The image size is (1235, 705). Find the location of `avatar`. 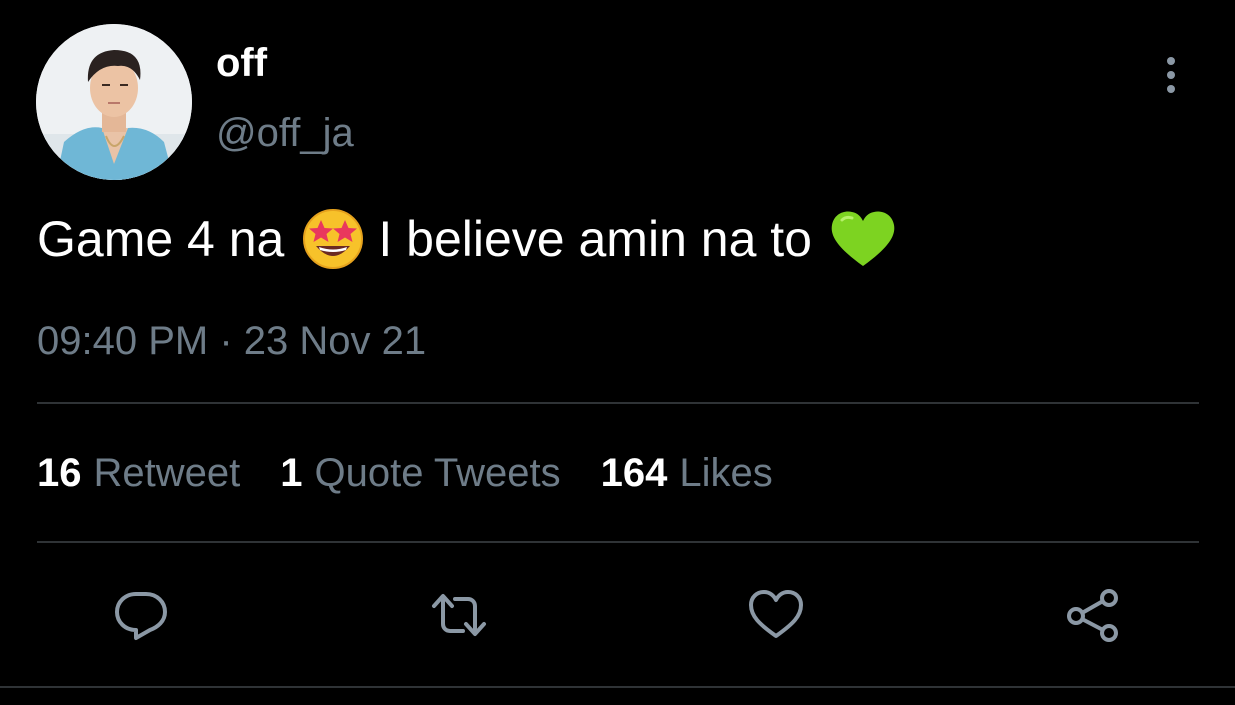

avatar is located at coordinates (114, 102).